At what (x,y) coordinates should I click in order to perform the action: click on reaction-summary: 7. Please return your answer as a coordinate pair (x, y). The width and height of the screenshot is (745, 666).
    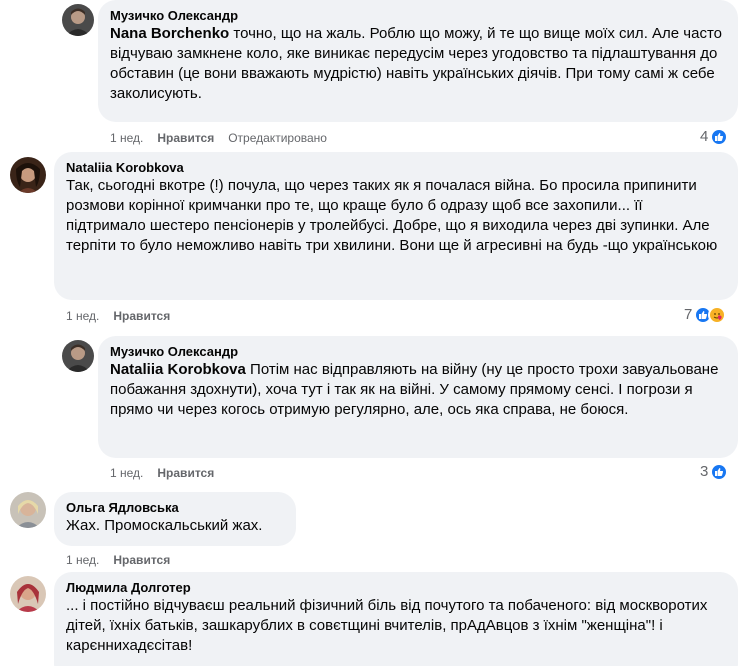
    Looking at the image, I should click on (705, 315).